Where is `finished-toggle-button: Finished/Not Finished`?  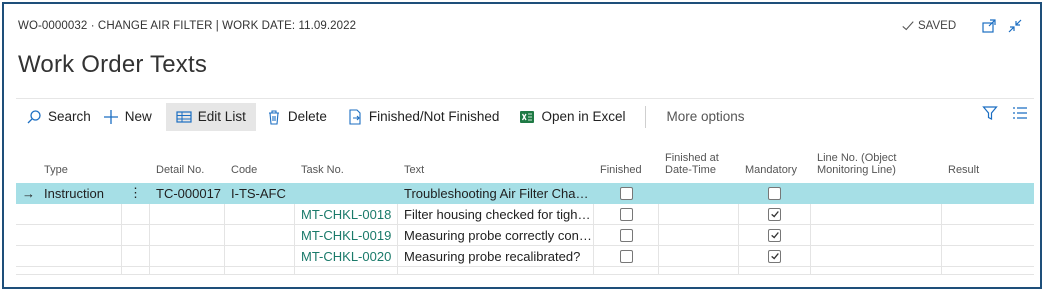
finished-toggle-button: Finished/Not Finished is located at coordinates (423, 117).